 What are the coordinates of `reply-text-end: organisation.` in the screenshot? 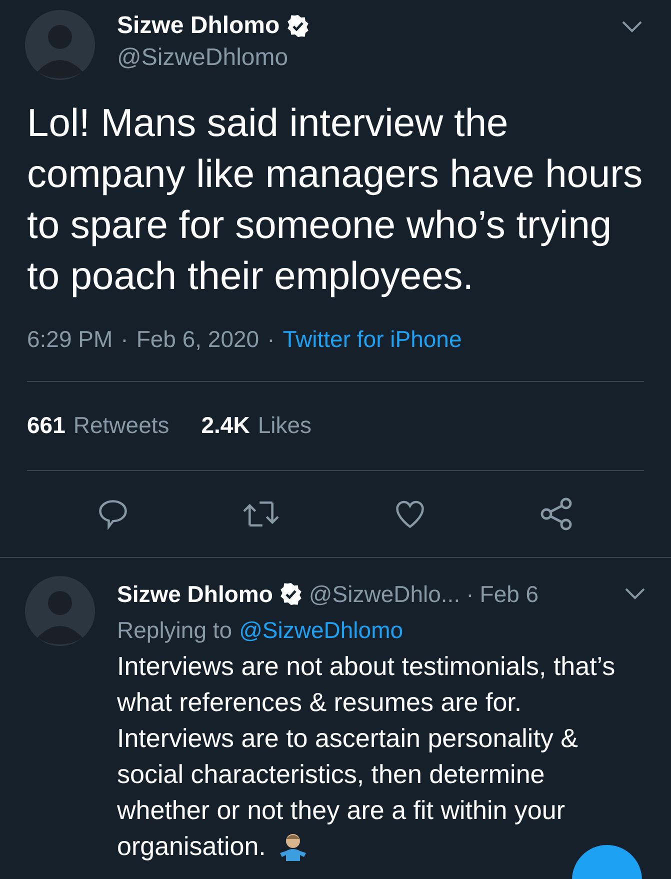 It's located at (191, 846).